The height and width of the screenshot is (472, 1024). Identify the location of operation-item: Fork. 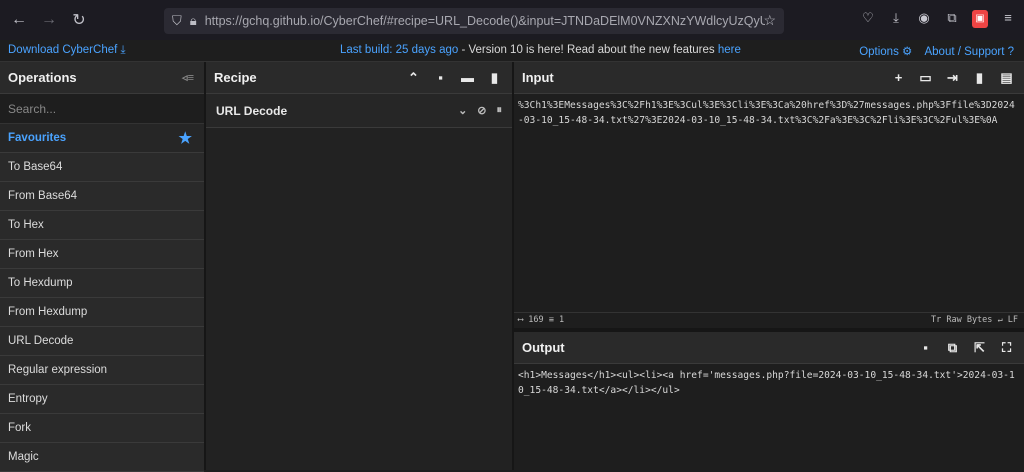
(102, 428).